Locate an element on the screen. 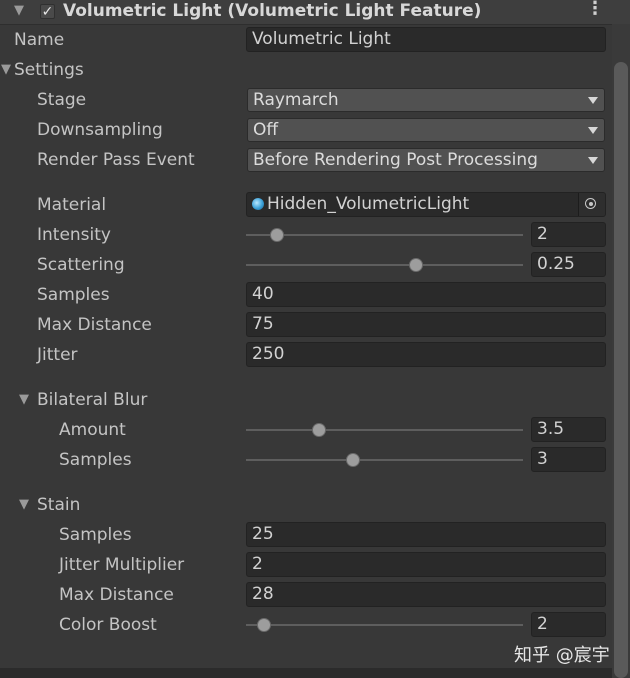  stage-label: Stage is located at coordinates (62, 100).